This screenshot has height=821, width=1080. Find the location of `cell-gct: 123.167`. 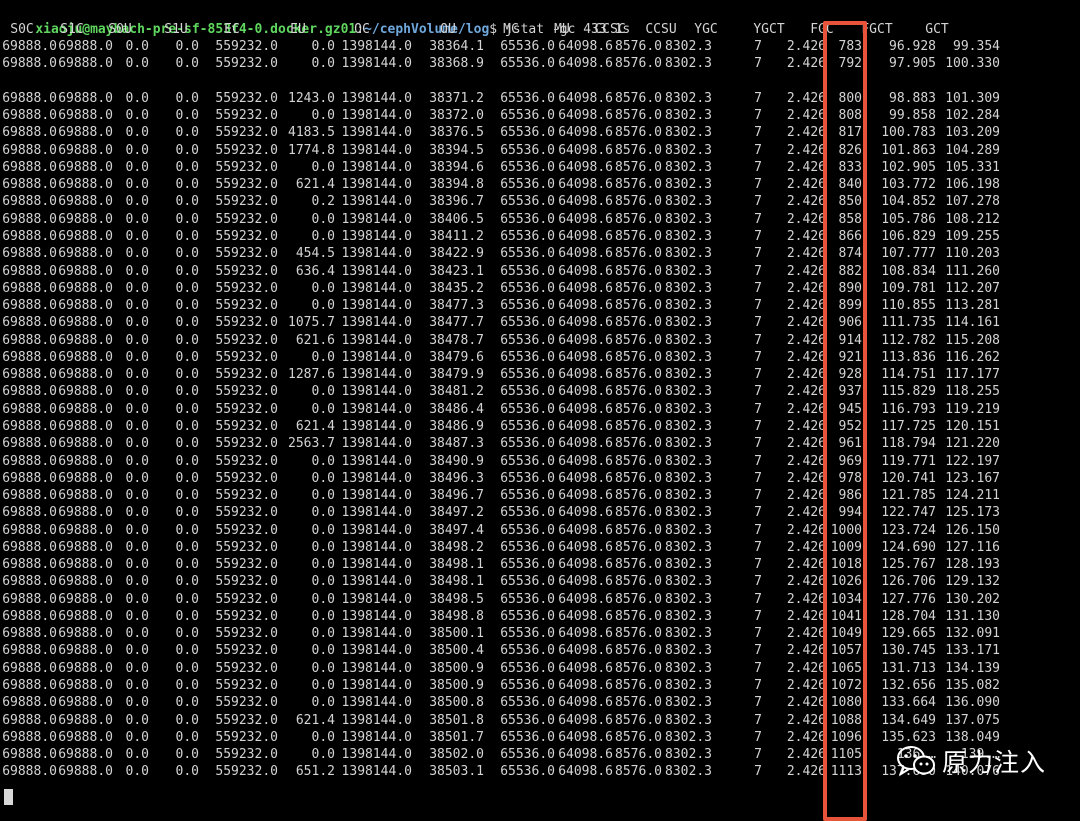

cell-gct: 123.167 is located at coordinates (972, 478).